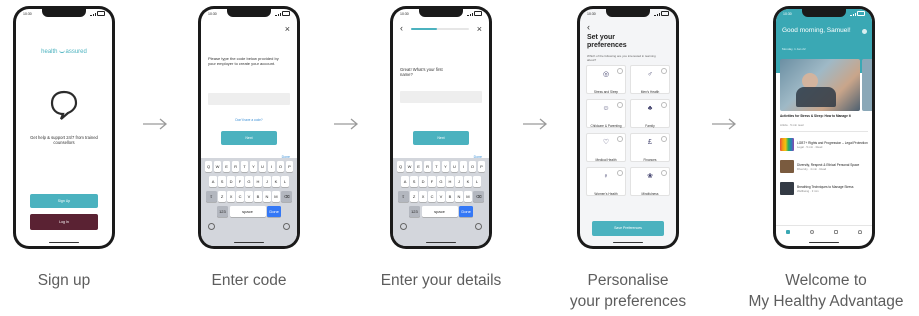  What do you see at coordinates (606, 113) in the screenshot?
I see `preference-tile-childcare: ☺ Childcare & Parenting` at bounding box center [606, 113].